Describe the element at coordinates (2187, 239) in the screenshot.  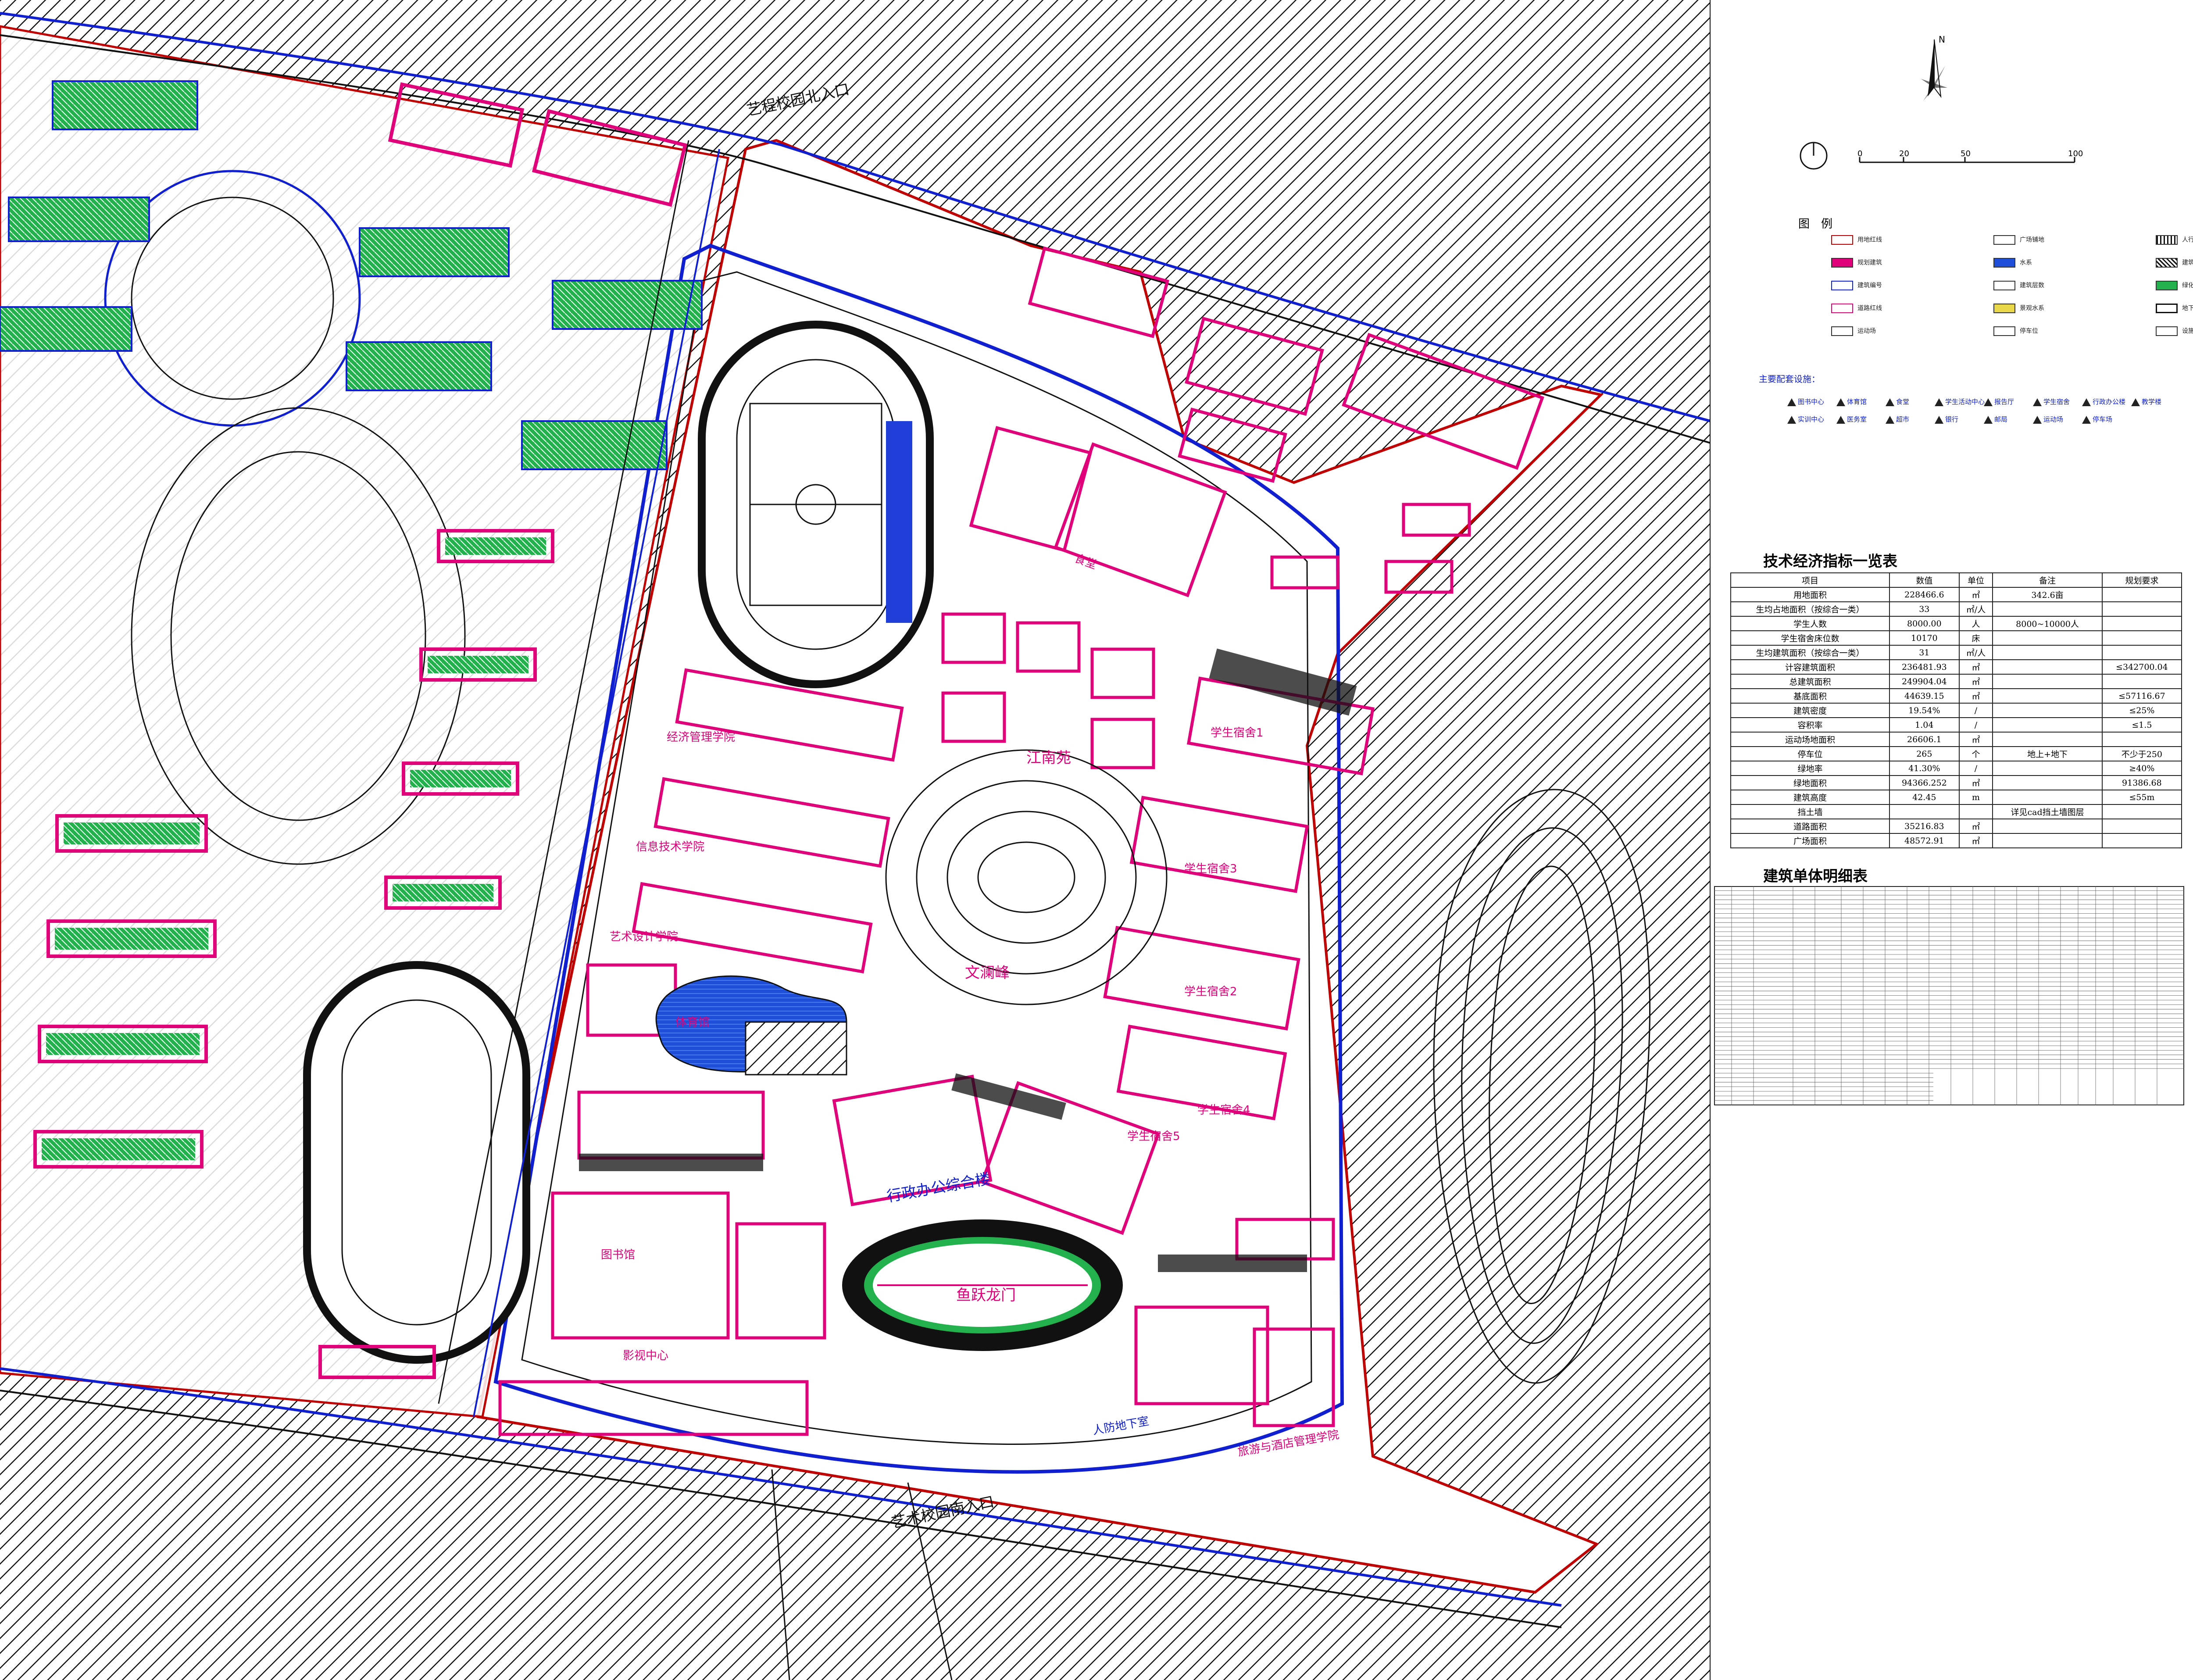
I see `legend-label: 人行步道` at that location.